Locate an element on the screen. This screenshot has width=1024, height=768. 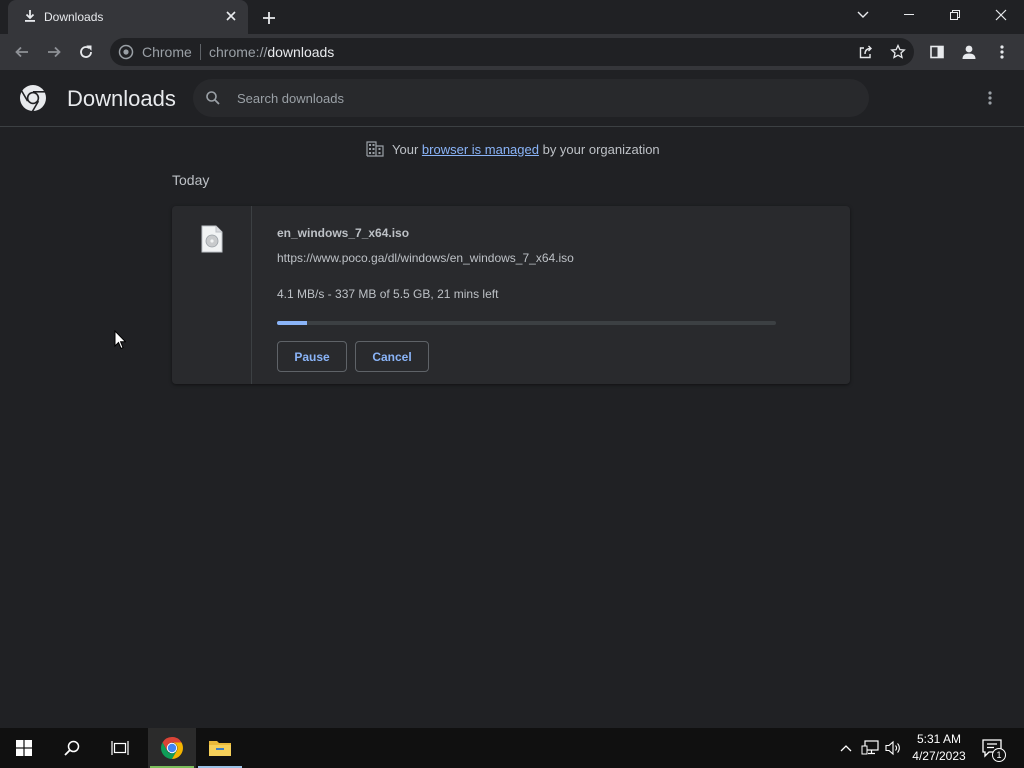
taskbar-chrome-icon is located at coordinates (172, 748).